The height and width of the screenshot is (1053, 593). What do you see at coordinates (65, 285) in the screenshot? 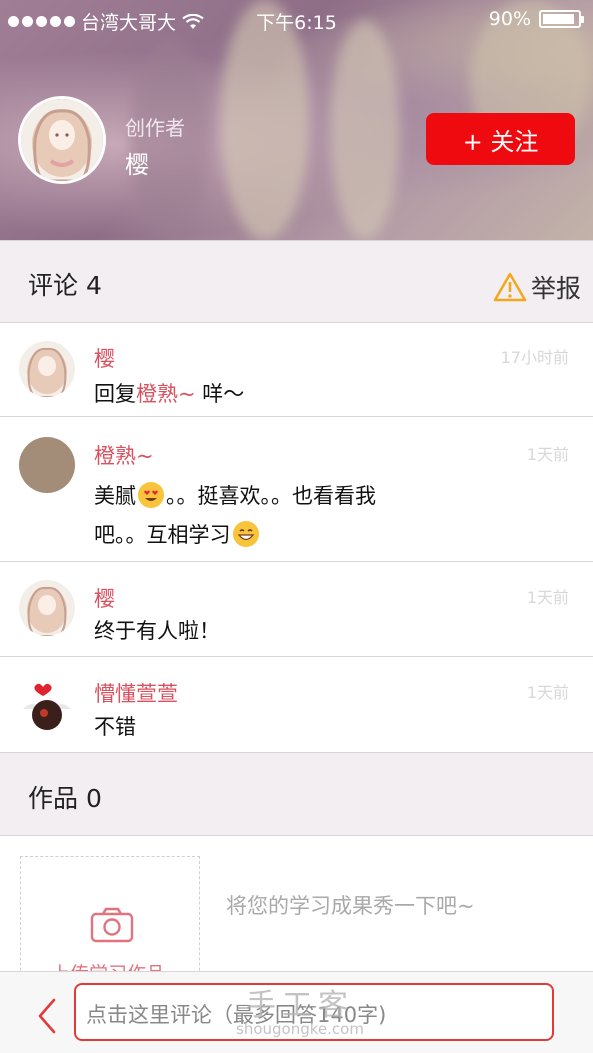
I see `comments-title: 评论 4` at bounding box center [65, 285].